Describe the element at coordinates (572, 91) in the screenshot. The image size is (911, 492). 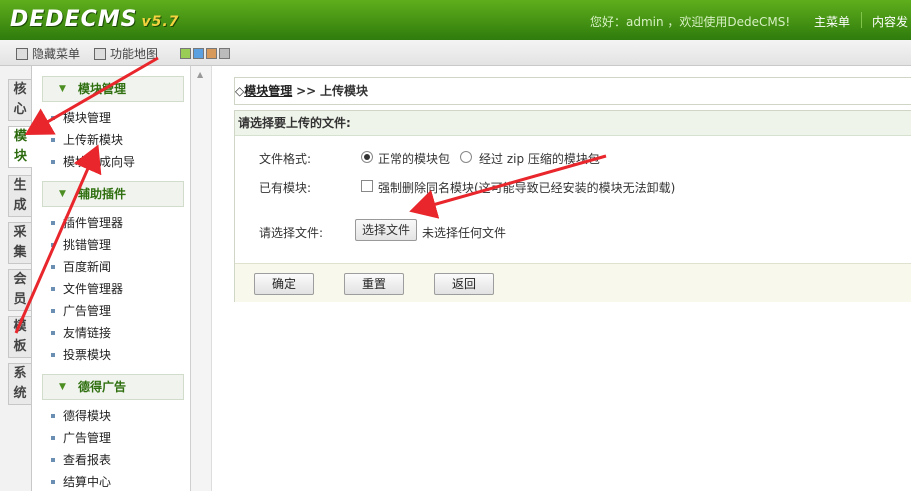
I see `breadcrumb: ◇模块管理 >> 上传模块` at that location.